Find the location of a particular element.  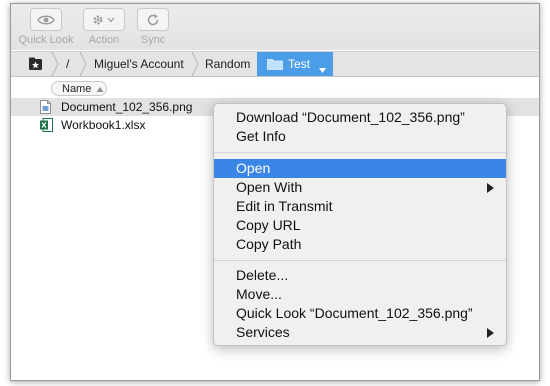

menu-item-services-label: Services is located at coordinates (263, 332).